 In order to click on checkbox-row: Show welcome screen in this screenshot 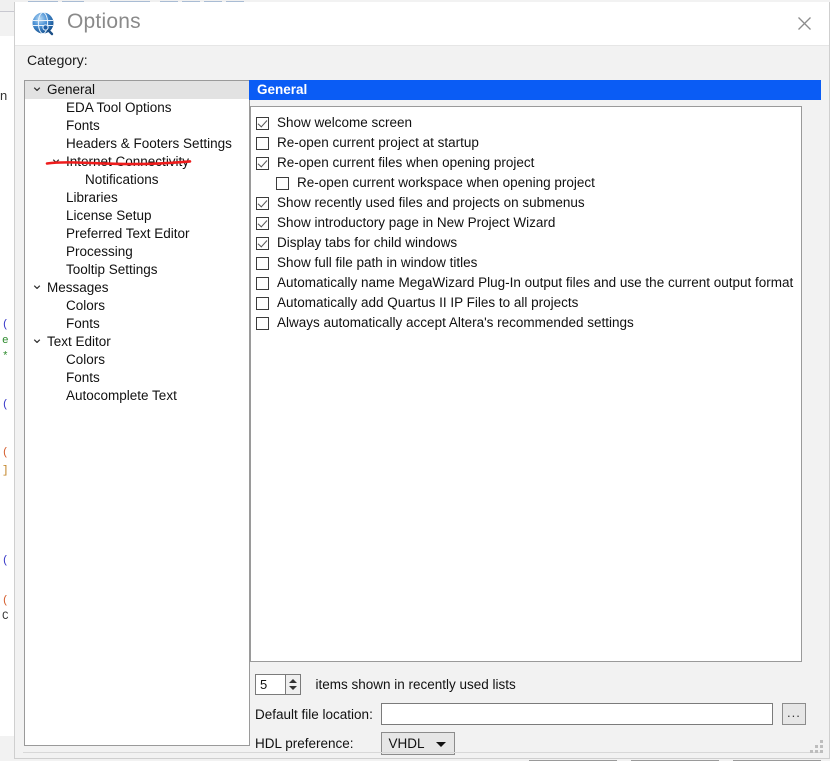, I will do `click(528, 123)`.